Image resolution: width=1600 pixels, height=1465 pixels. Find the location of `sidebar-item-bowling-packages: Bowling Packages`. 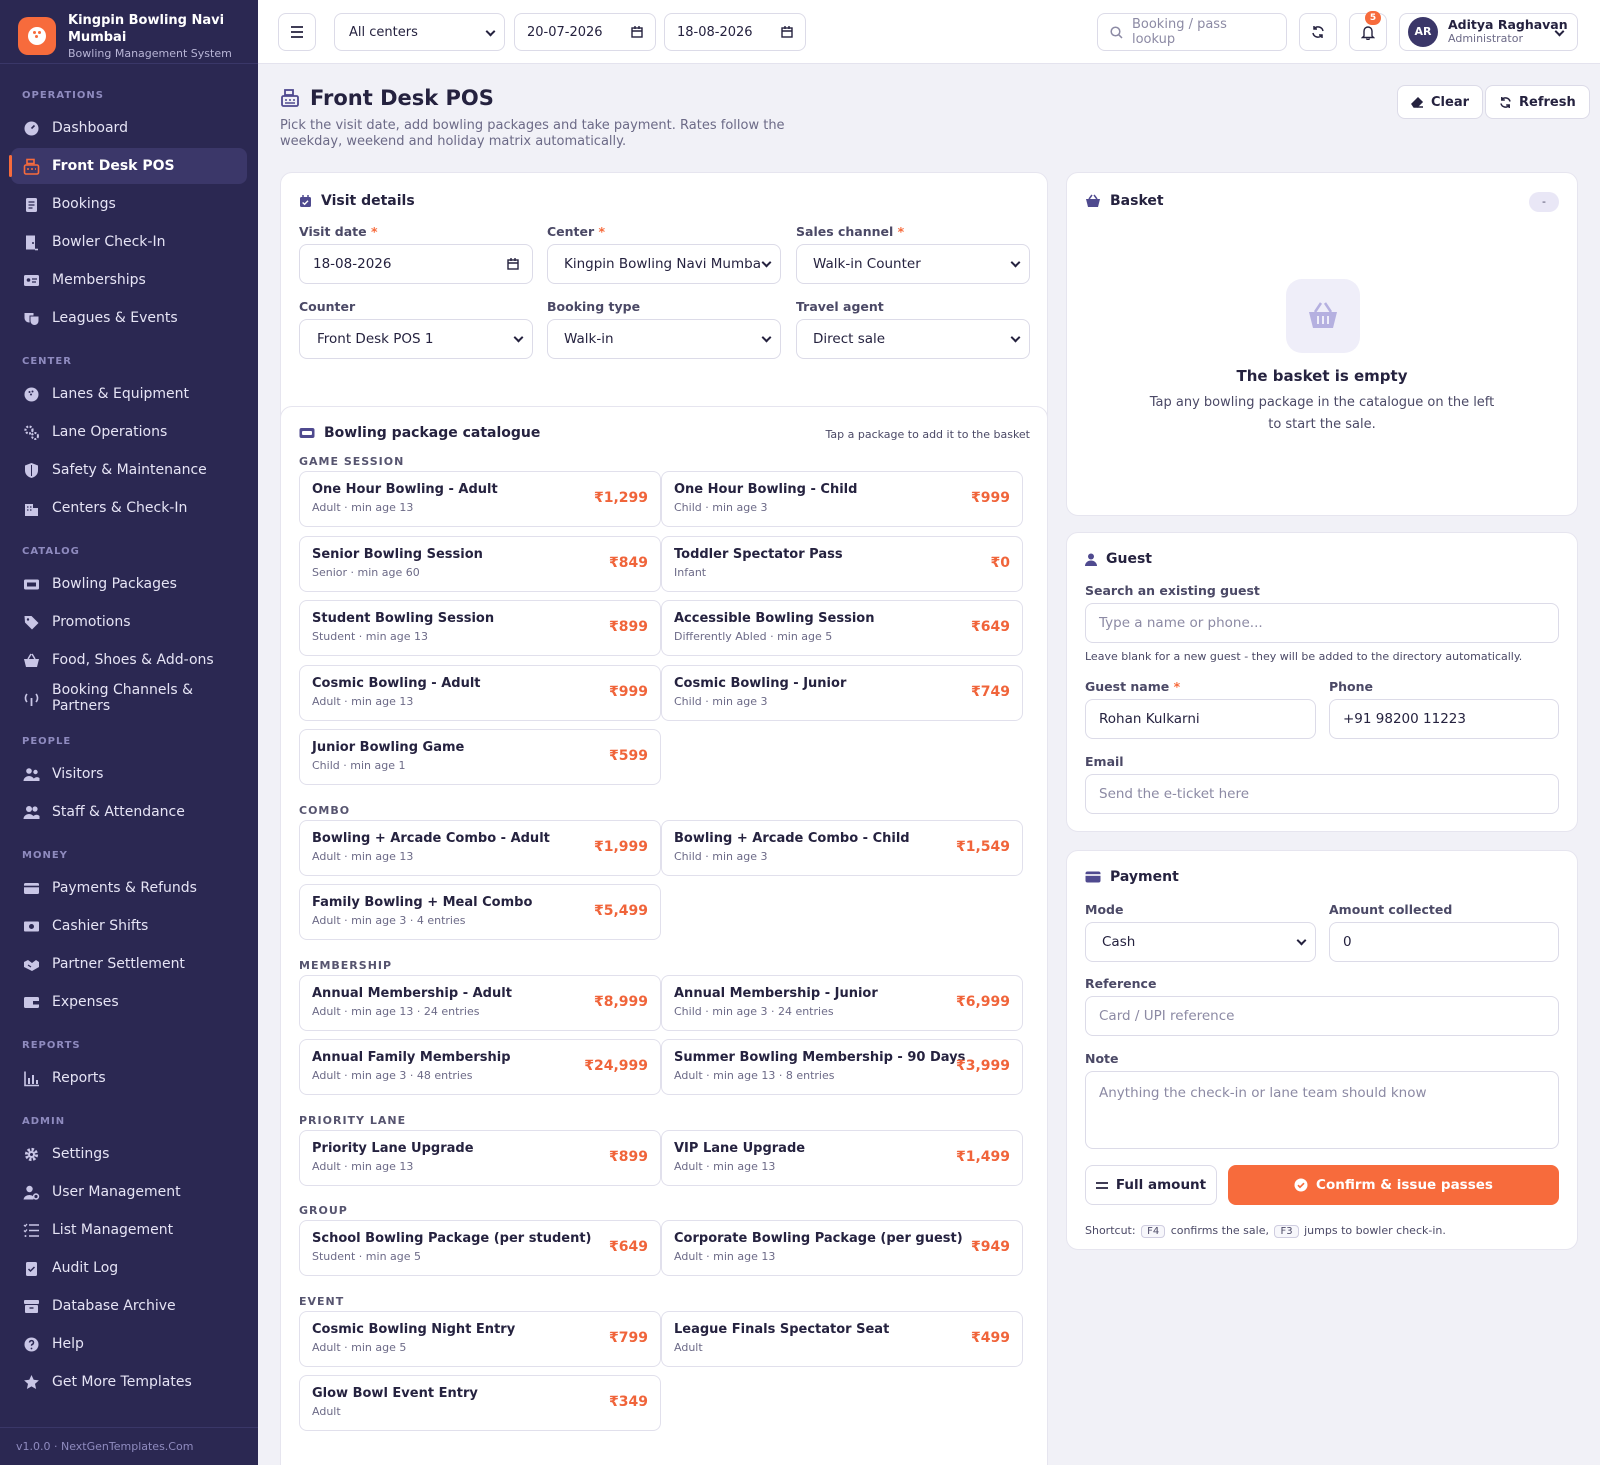

sidebar-item-bowling-packages: Bowling Packages is located at coordinates (129, 584).